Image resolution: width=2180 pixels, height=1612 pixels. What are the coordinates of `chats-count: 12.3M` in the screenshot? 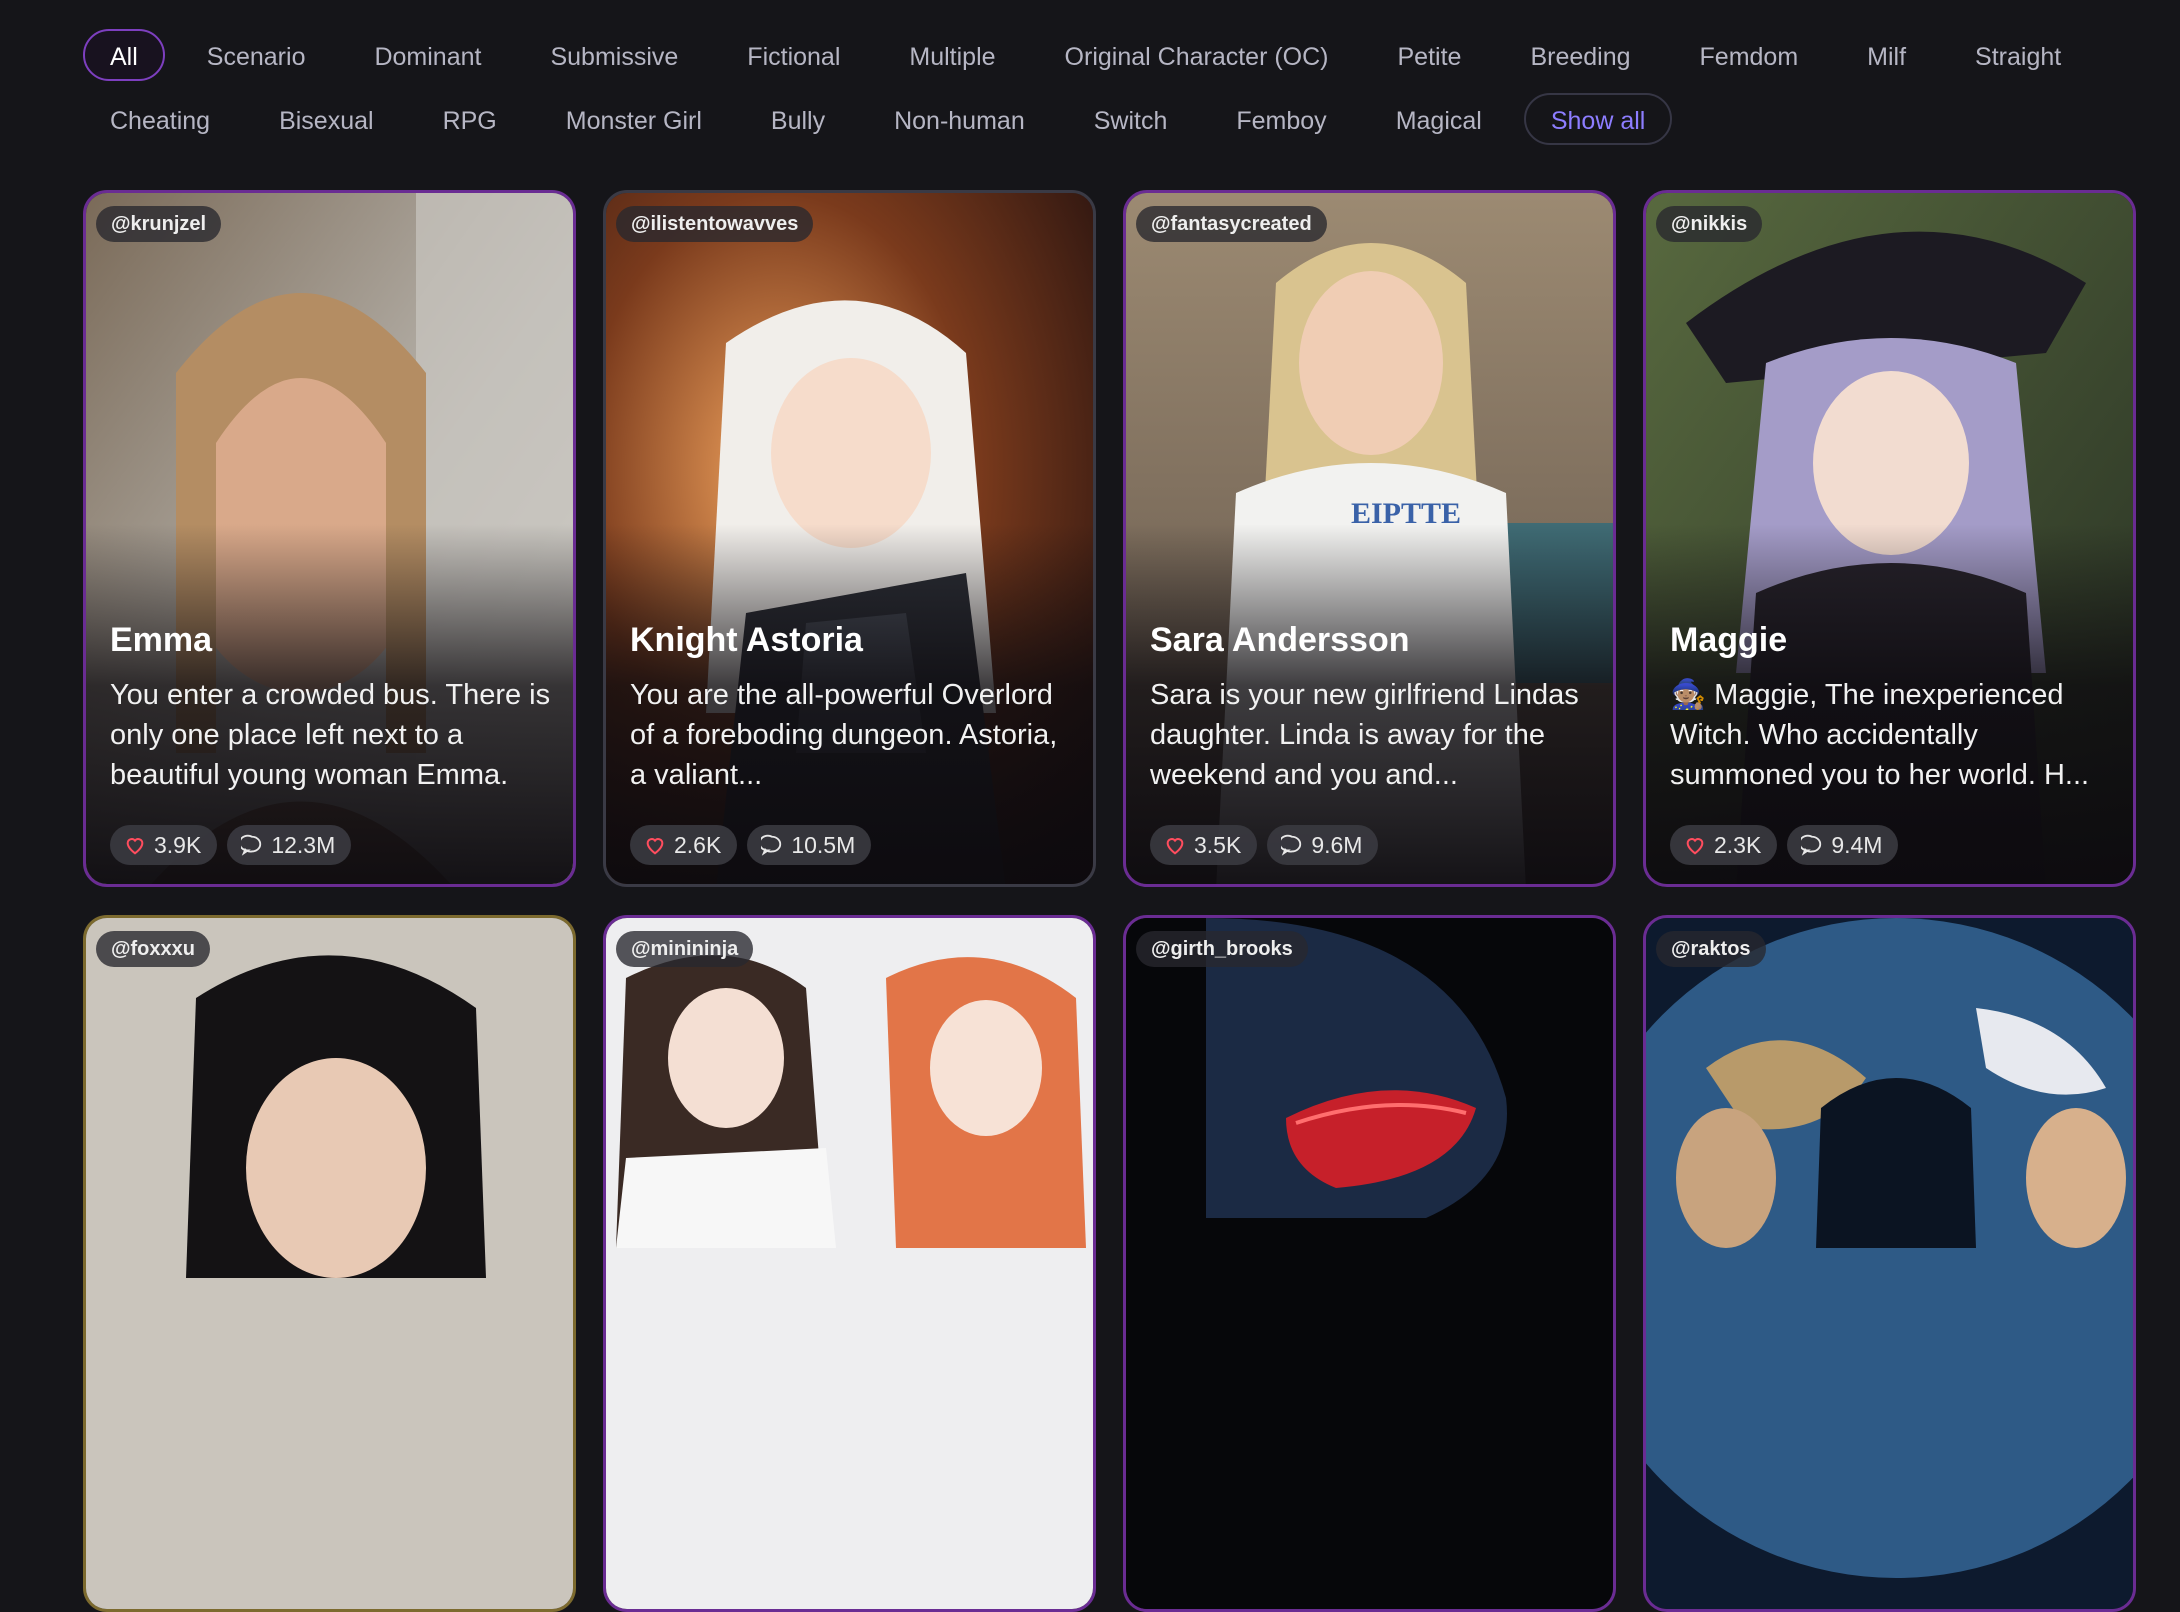 It's located at (303, 845).